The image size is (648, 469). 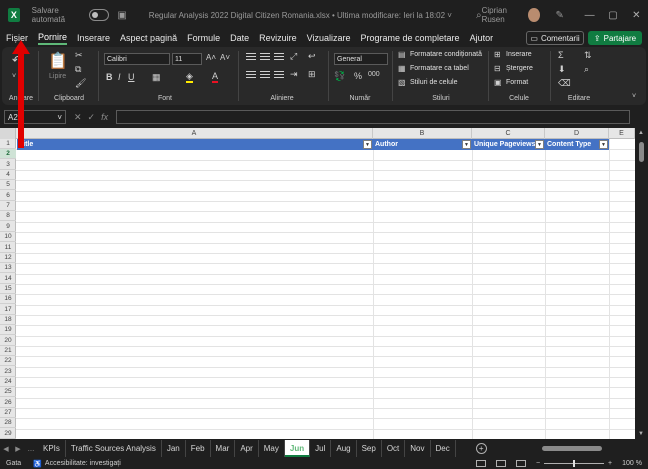 What do you see at coordinates (641, 283) in the screenshot?
I see `vertical-scrollbar: ▲ ▼` at bounding box center [641, 283].